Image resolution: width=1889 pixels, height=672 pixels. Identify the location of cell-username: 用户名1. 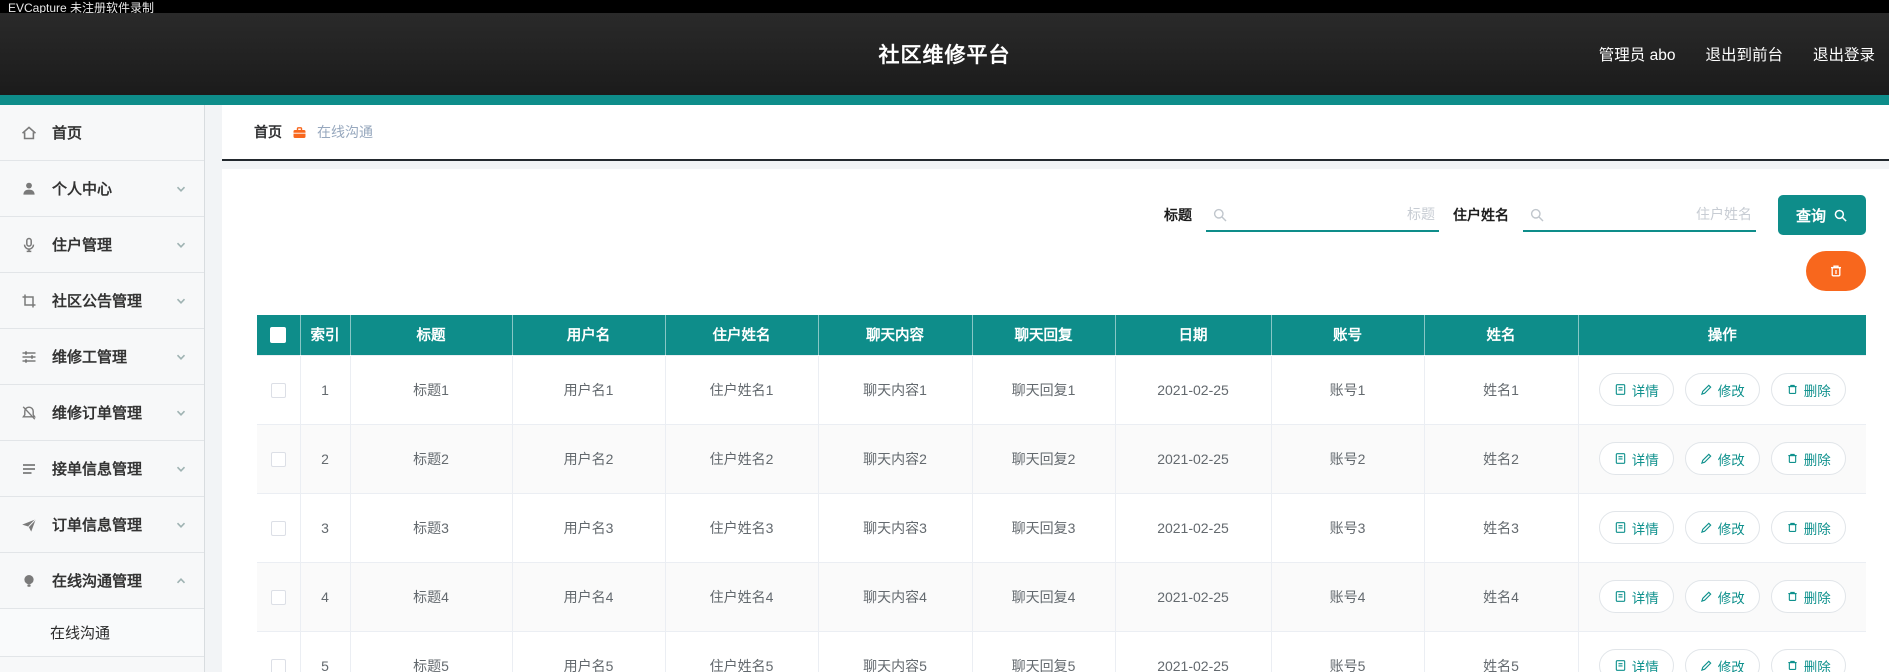
(588, 389).